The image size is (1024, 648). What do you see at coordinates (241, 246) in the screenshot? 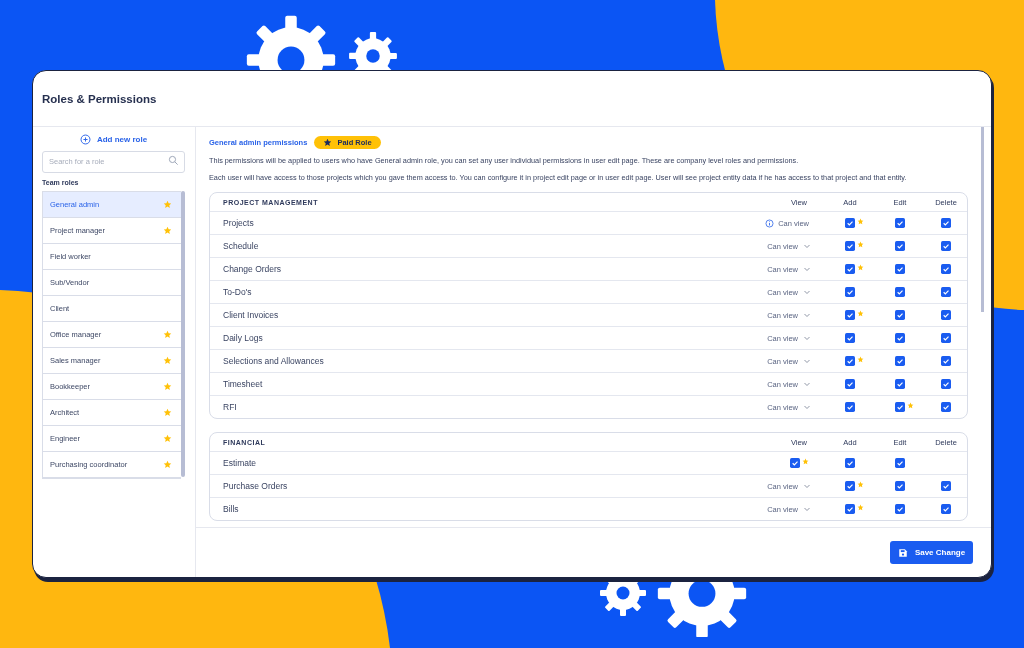
I see `permission-name: Schedule` at bounding box center [241, 246].